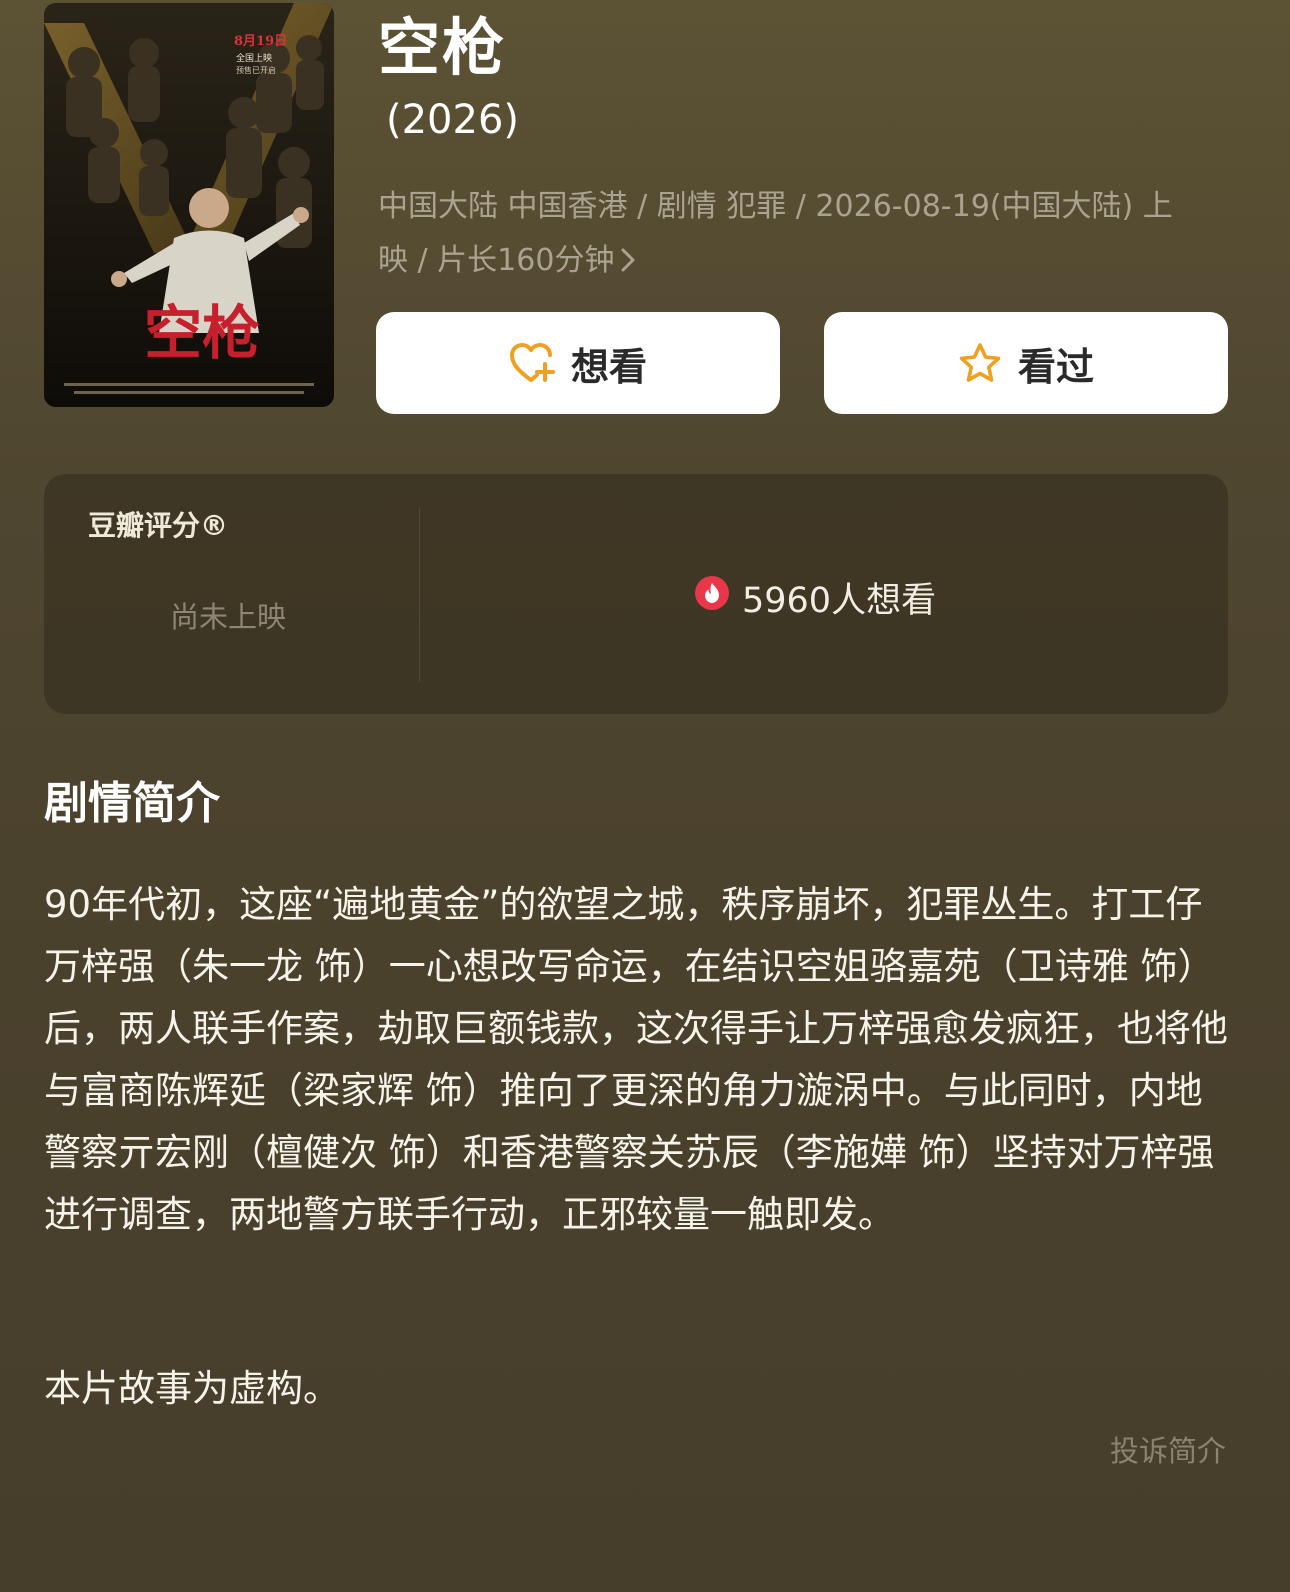 This screenshot has height=1592, width=1290. Describe the element at coordinates (1168, 1449) in the screenshot. I see `report-synopsis-link: 投诉简介` at that location.